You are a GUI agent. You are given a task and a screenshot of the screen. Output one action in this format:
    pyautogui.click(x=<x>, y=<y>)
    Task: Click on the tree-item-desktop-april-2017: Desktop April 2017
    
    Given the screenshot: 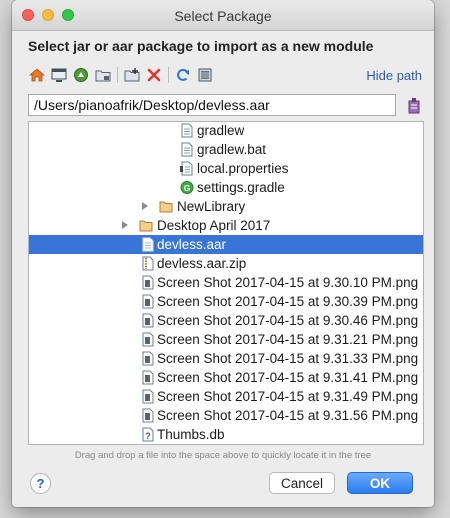 What is the action you would take?
    pyautogui.click(x=226, y=225)
    